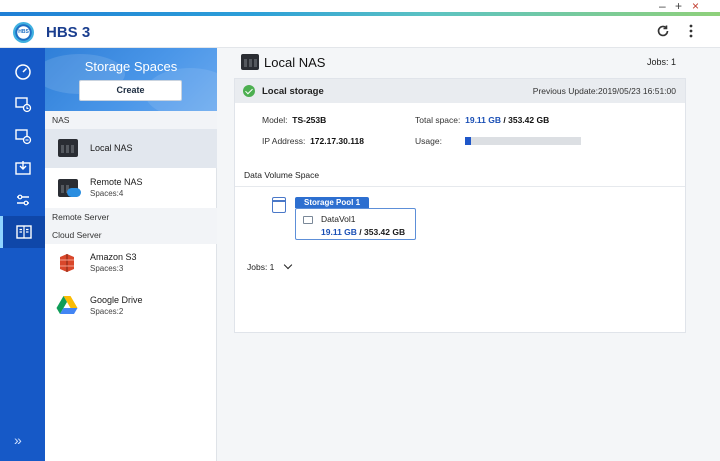 This screenshot has height=461, width=720. Describe the element at coordinates (279, 205) in the screenshot. I see `disk-icon` at that location.